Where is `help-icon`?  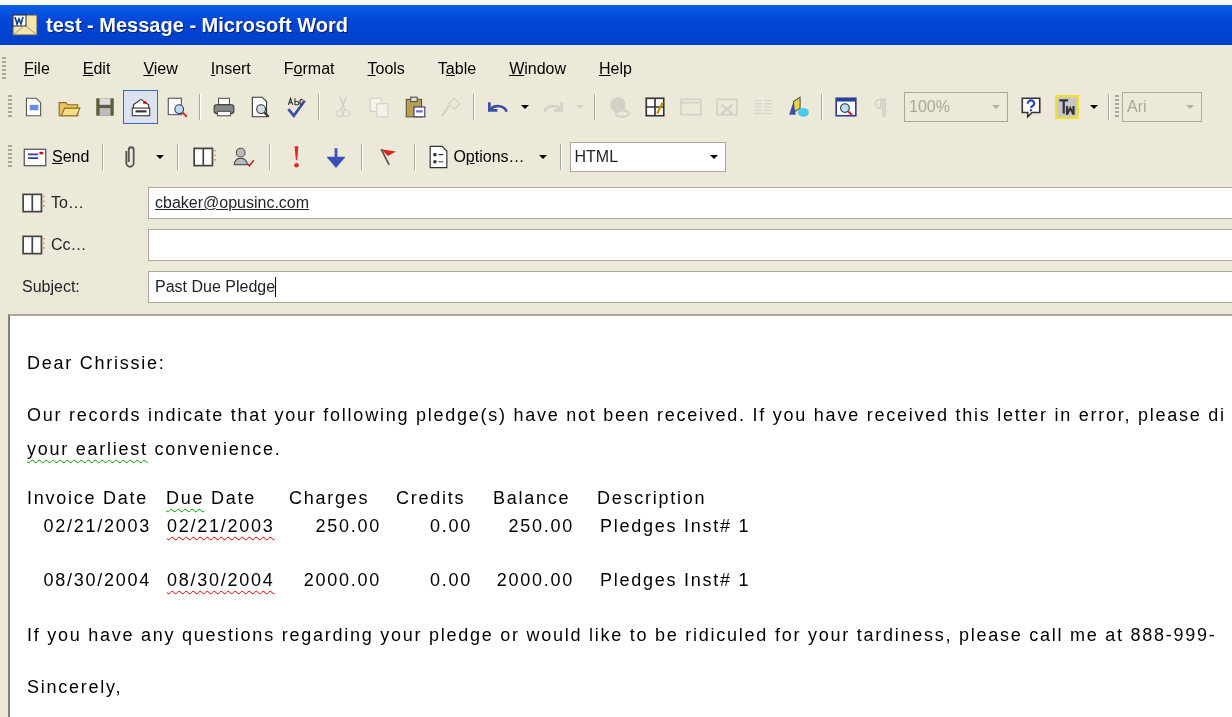
help-icon is located at coordinates (1030, 107).